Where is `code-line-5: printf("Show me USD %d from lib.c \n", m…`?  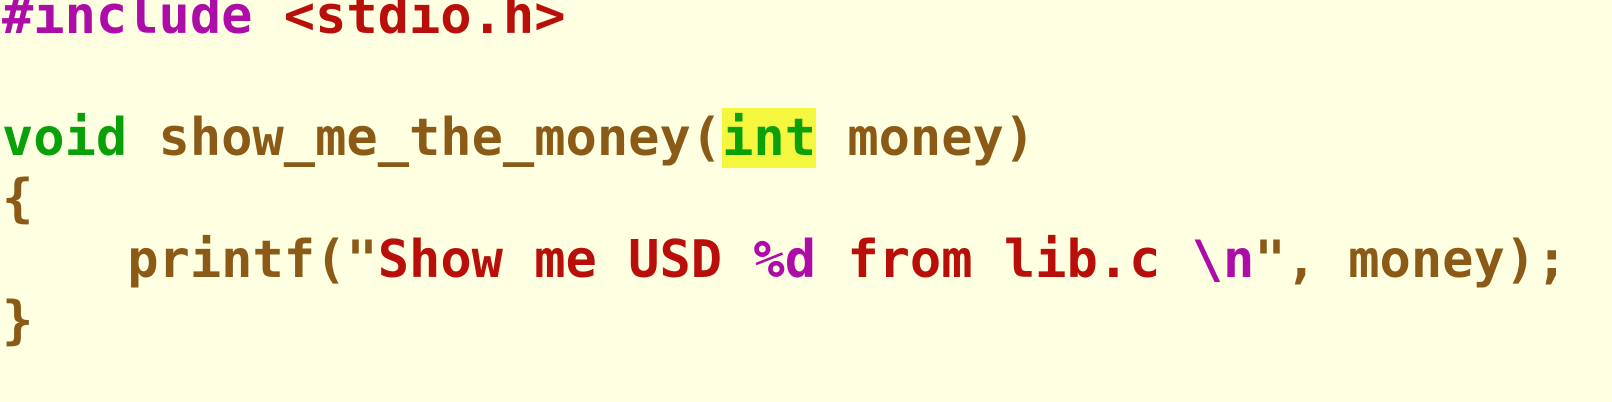
code-line-5: printf("Show me USD %d from lib.c \n", m… is located at coordinates (784, 260).